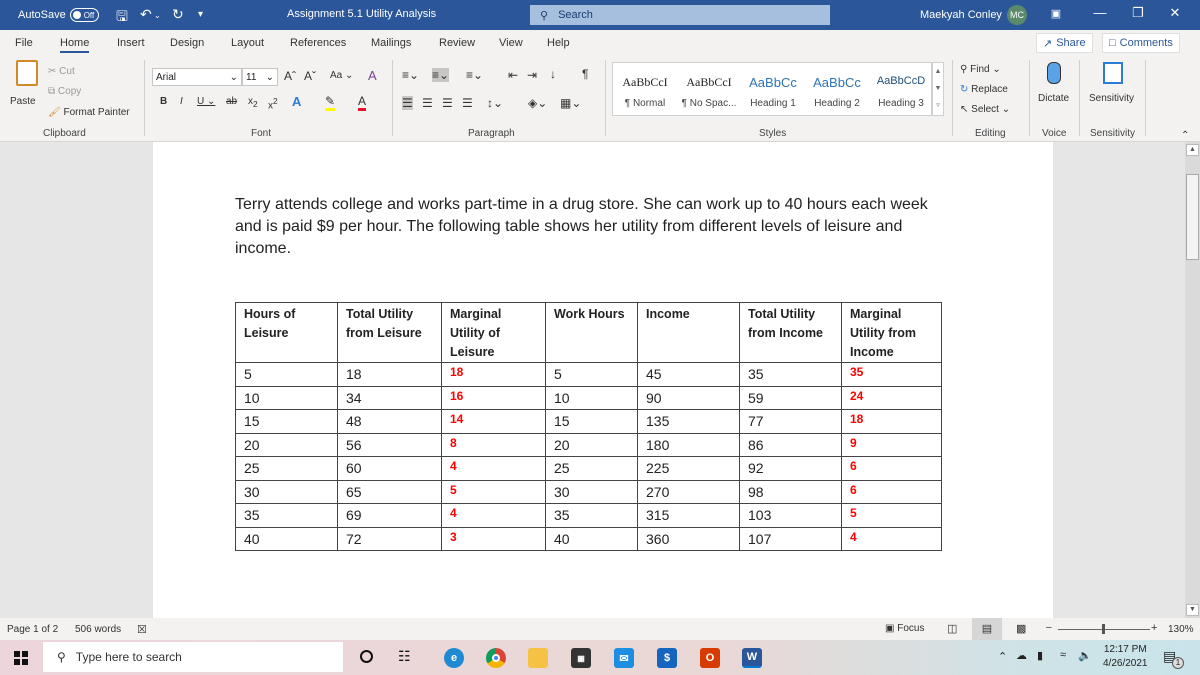 The image size is (1200, 675). I want to click on subscript-button: x2, so click(253, 102).